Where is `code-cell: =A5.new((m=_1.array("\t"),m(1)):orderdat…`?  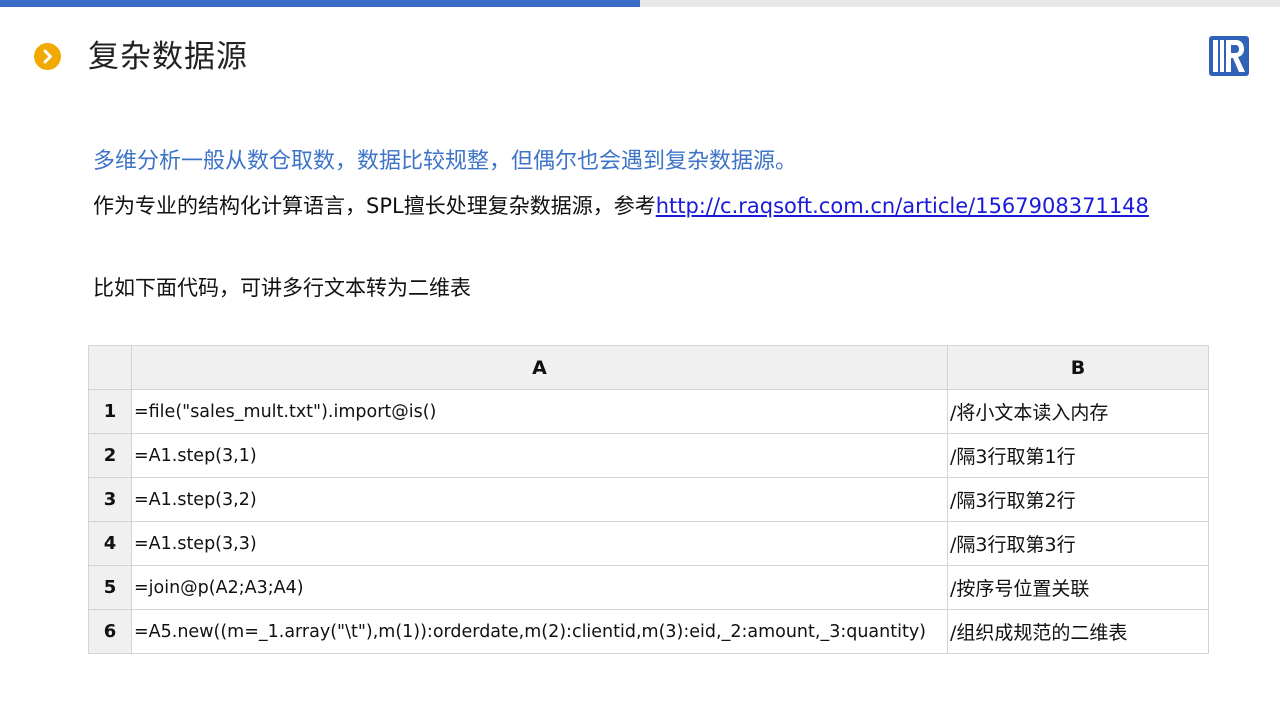
code-cell: =A5.new((m=_1.array("\t"),m(1)):orderdat… is located at coordinates (539, 631).